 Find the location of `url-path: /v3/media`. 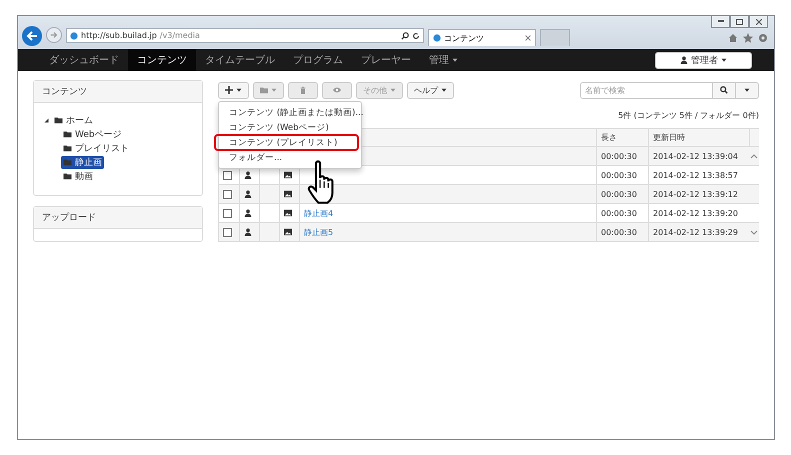

url-path: /v3/media is located at coordinates (180, 35).